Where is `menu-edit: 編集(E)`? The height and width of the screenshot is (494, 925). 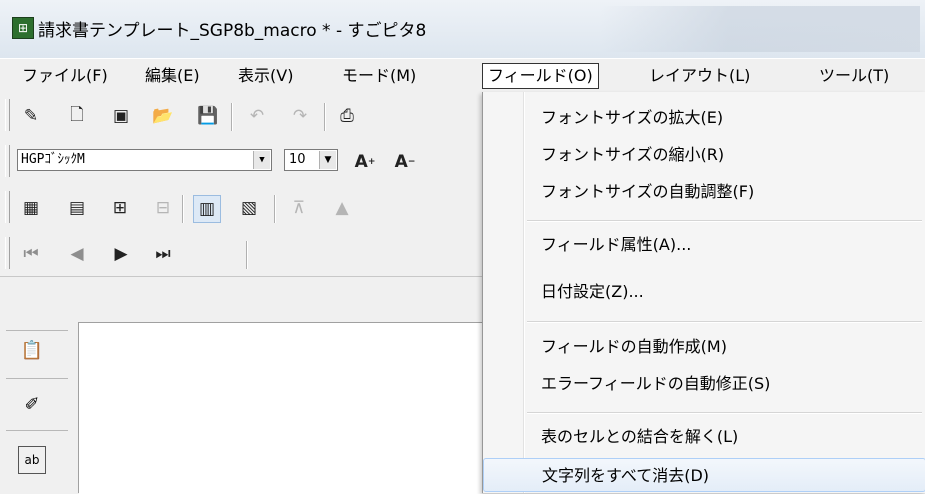
menu-edit: 編集(E) is located at coordinates (172, 76).